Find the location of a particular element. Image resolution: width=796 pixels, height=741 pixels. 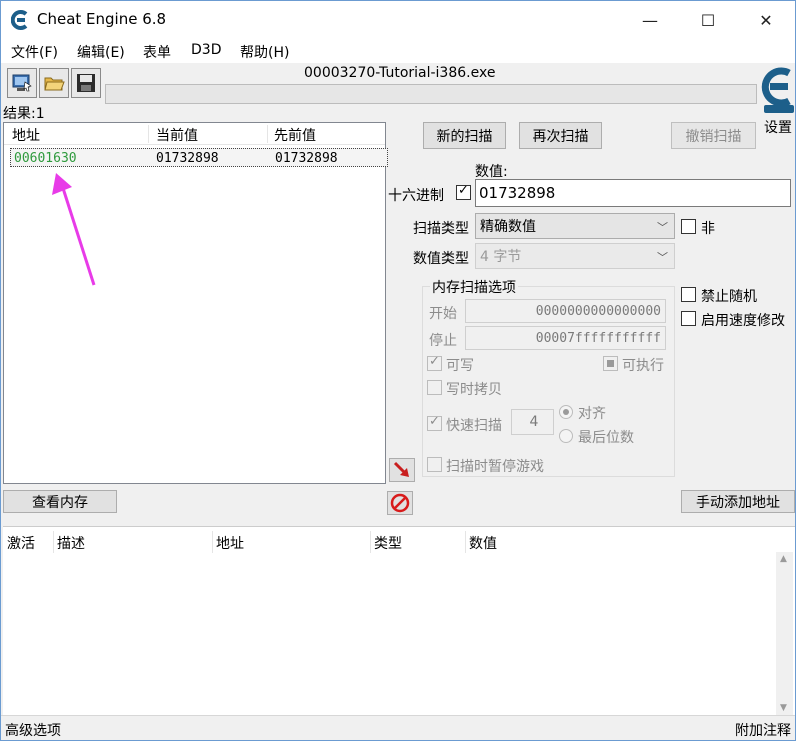

scan-progress-bar is located at coordinates (431, 94).